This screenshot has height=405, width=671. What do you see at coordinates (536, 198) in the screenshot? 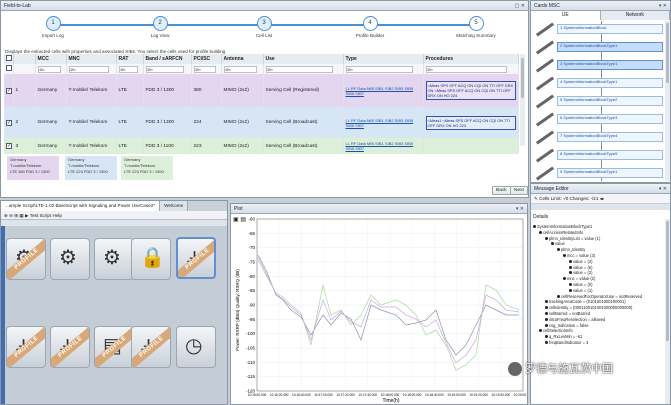
I see `edit-icon: ✎` at bounding box center [536, 198].